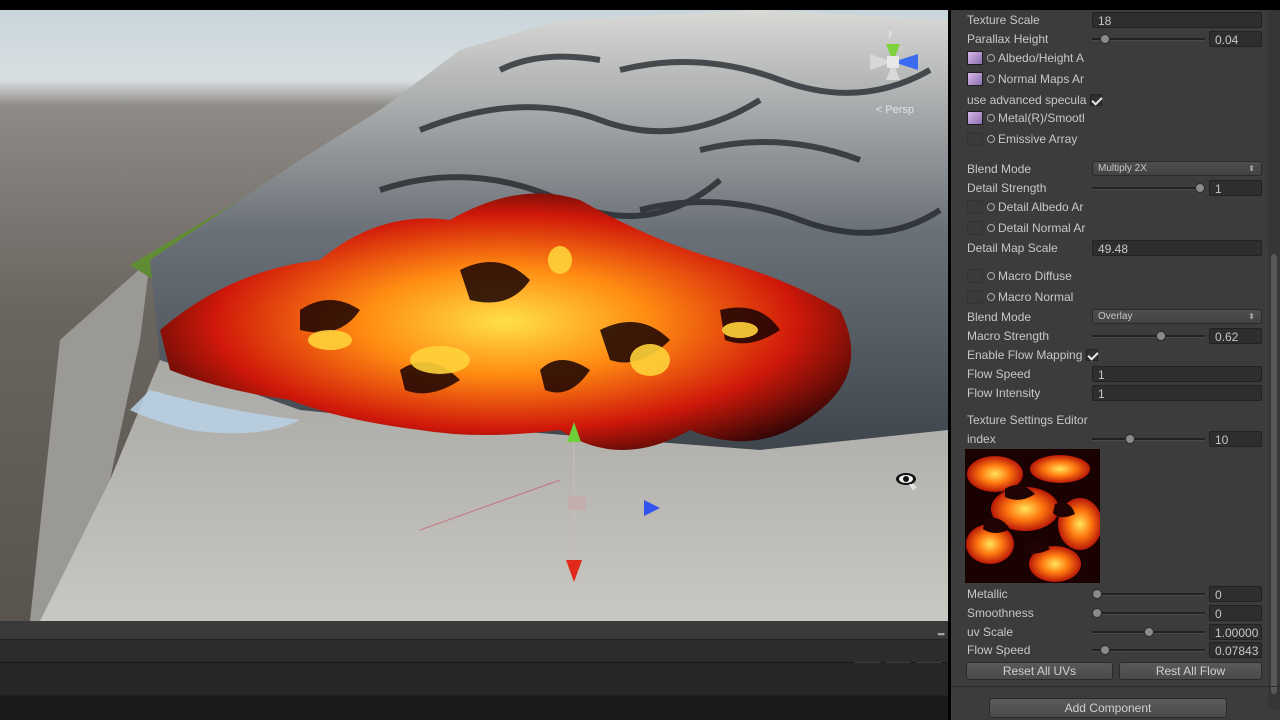 This screenshot has height=720, width=1280. I want to click on flow-speed-2-field: 0.07843, so click(1235, 650).